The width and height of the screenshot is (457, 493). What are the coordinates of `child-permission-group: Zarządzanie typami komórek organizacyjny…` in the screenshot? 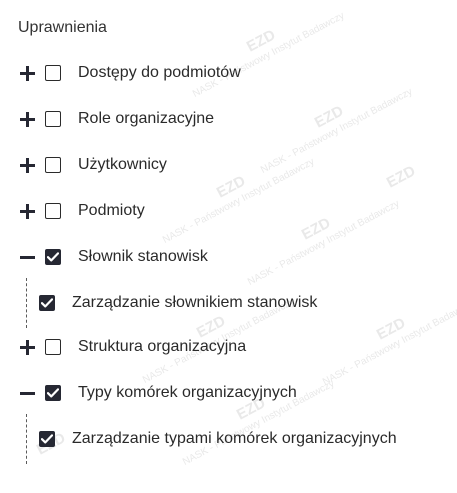 It's located at (237, 439).